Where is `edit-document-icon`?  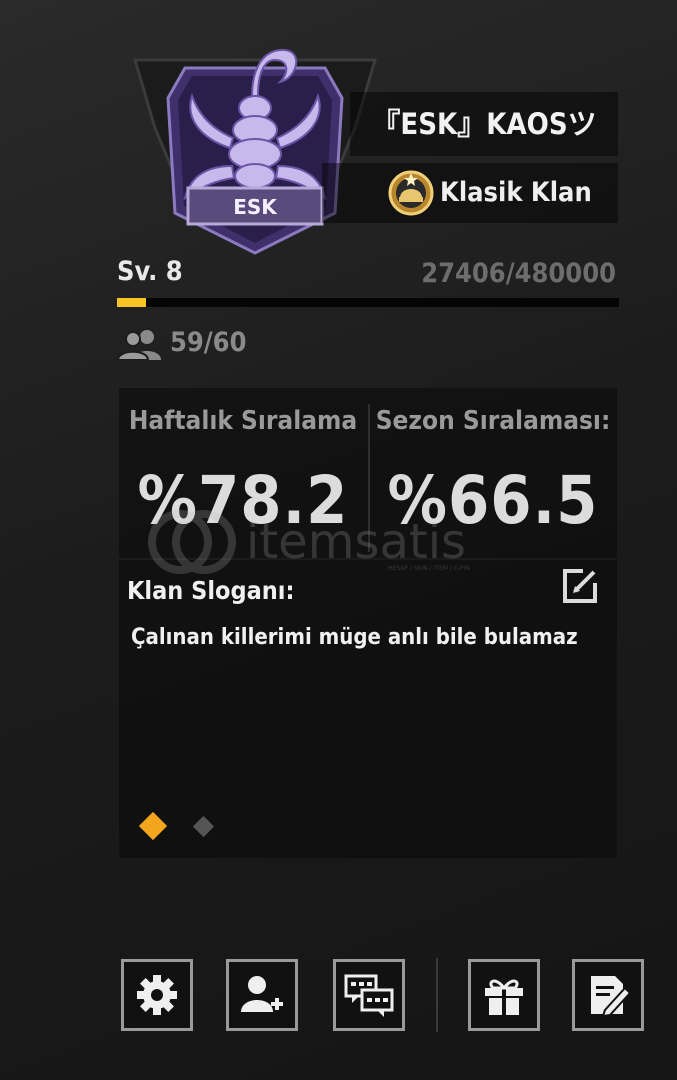 edit-document-icon is located at coordinates (611, 997).